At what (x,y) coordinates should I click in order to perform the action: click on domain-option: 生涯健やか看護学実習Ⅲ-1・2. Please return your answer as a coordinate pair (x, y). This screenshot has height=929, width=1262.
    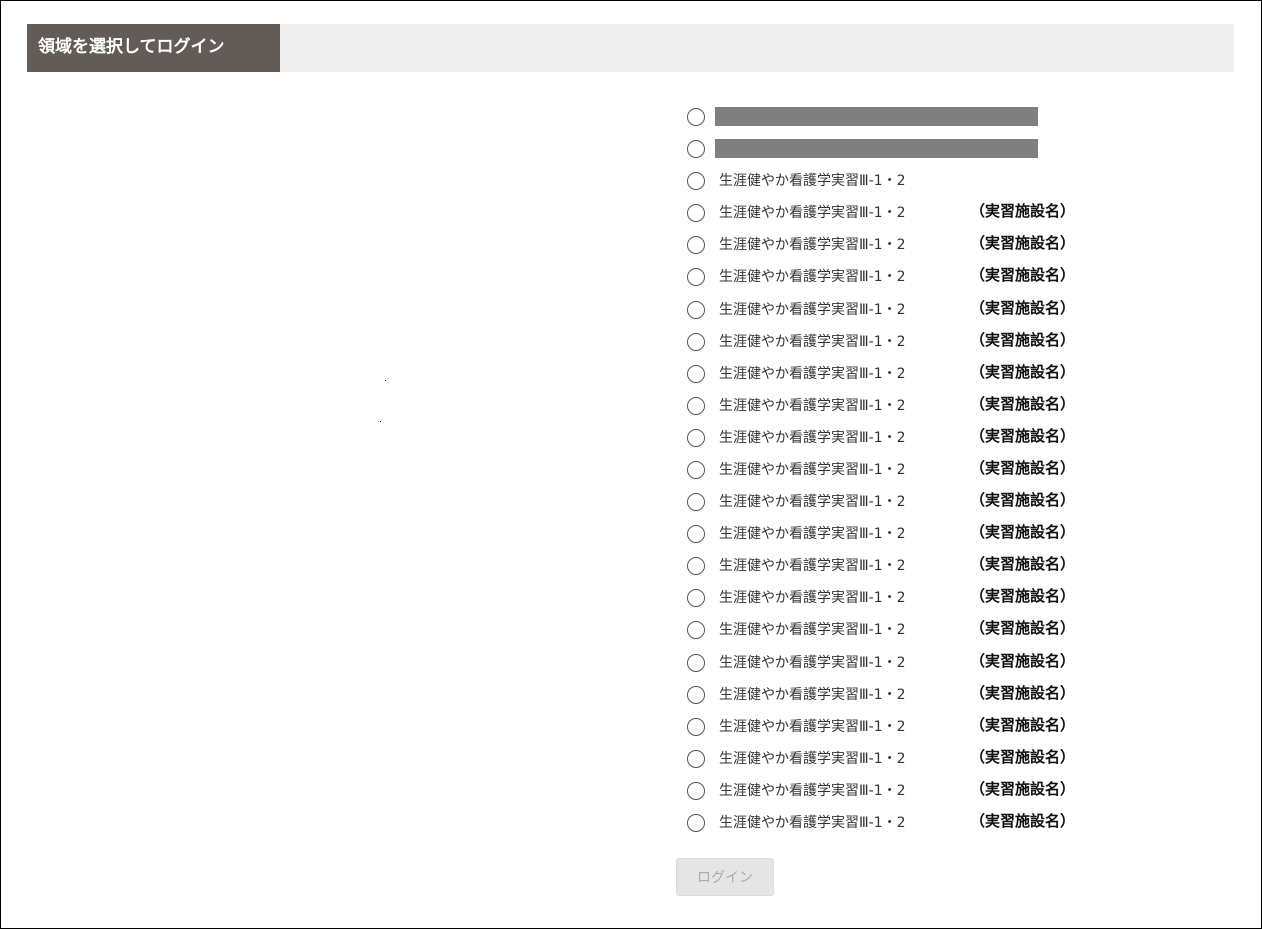
    Looking at the image, I should click on (796, 181).